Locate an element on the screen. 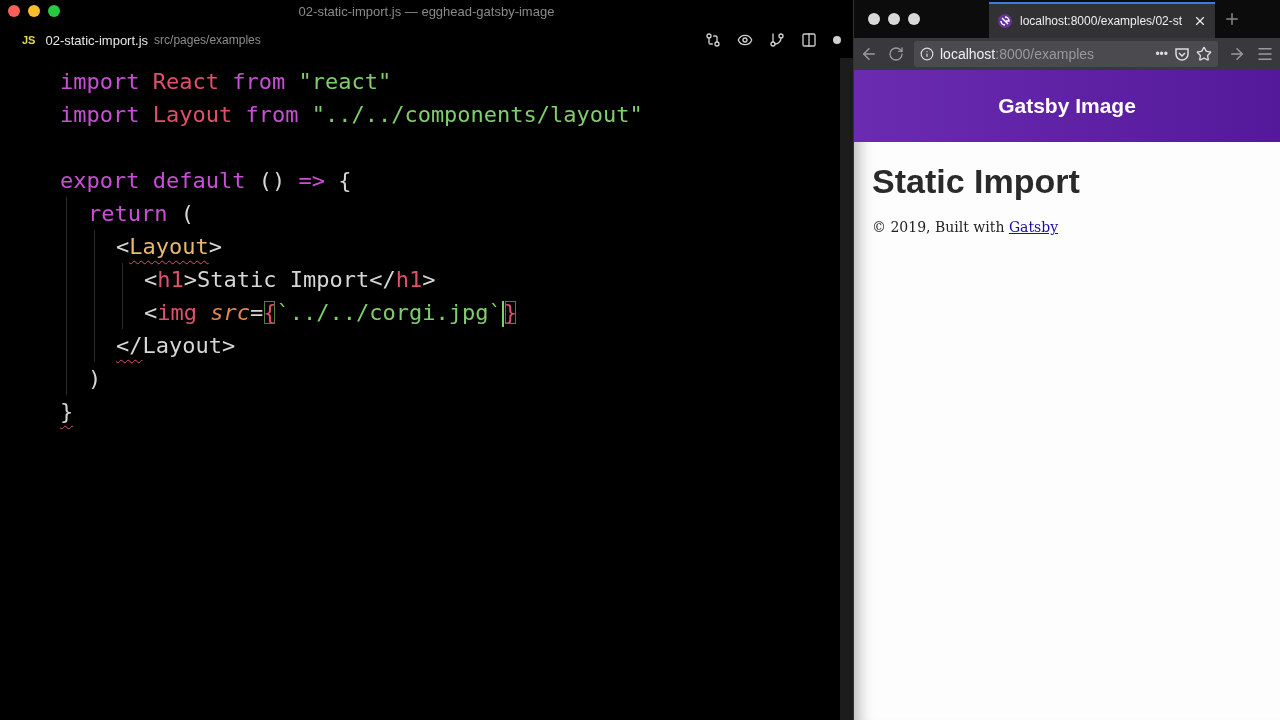 This screenshot has height=720, width=1280. address-bar: localhost:8000/examples ••• is located at coordinates (1066, 54).